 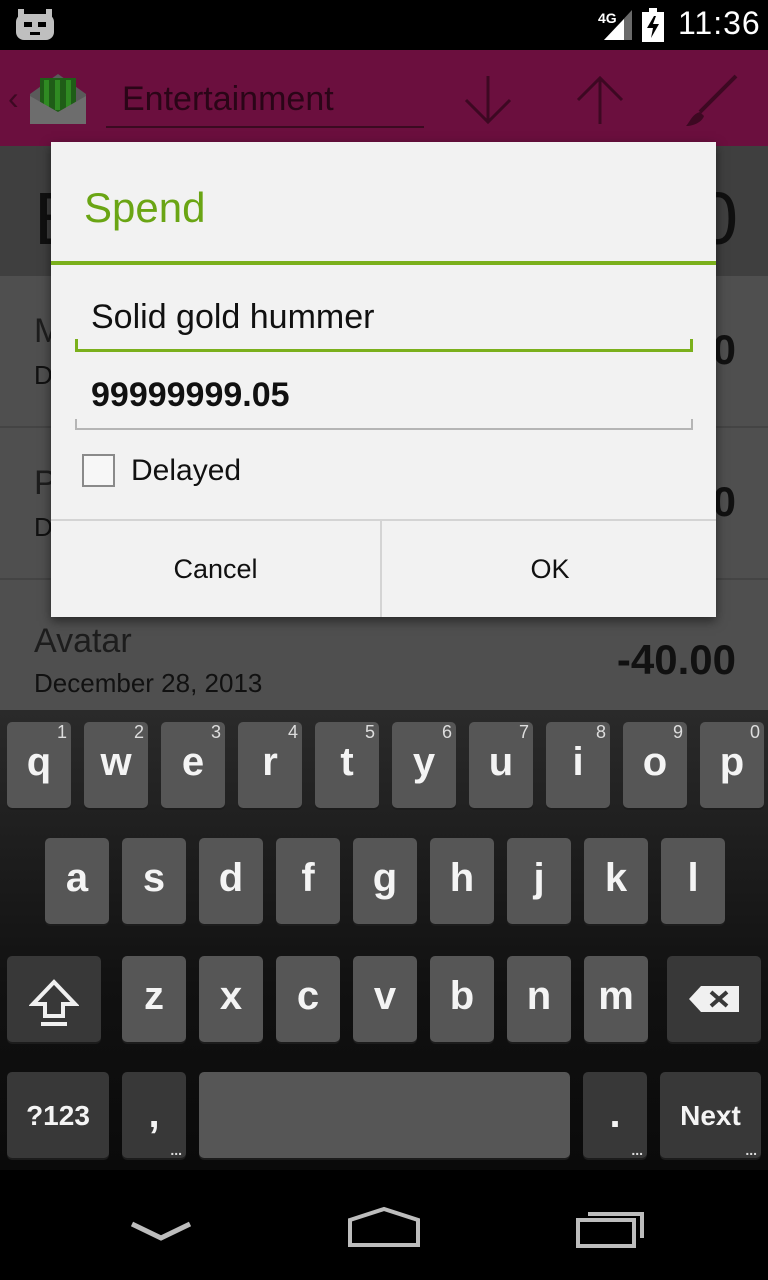 I want to click on chevron-left-icon: ‹, so click(x=13, y=98).